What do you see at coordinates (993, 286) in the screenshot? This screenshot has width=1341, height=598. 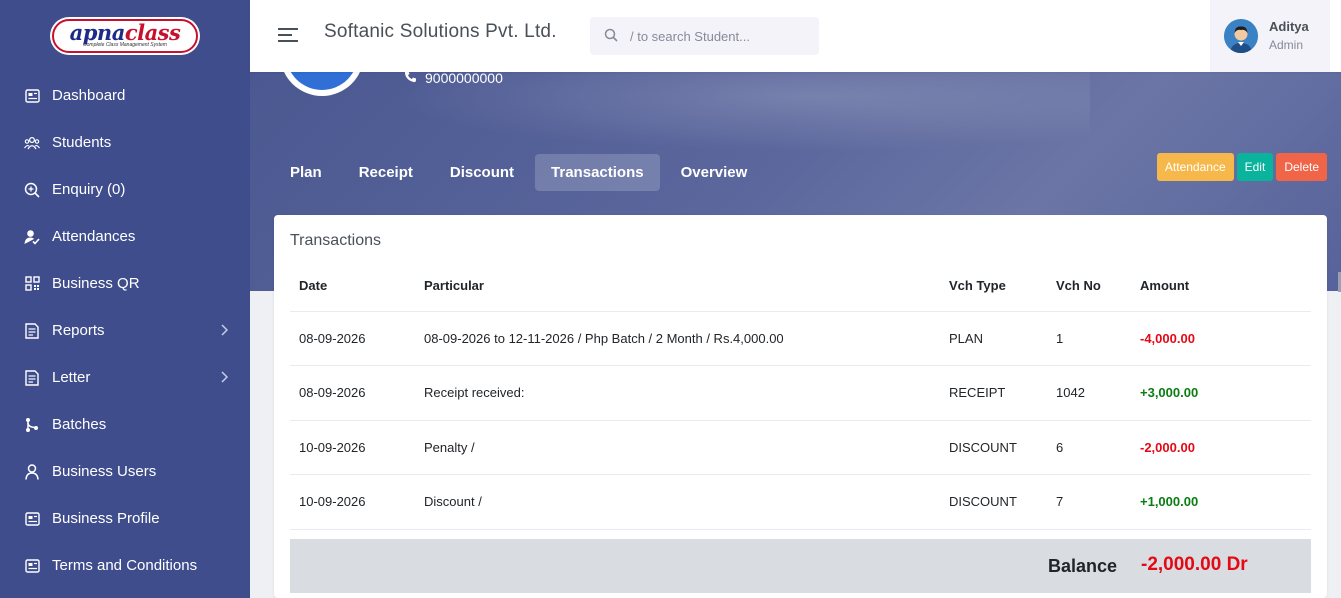 I see `column-header-vch-type: Vch Type` at bounding box center [993, 286].